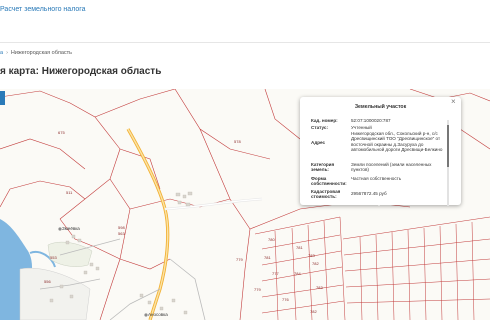  Describe the element at coordinates (285, 299) in the screenshot. I see `parcel-label: 776` at that location.